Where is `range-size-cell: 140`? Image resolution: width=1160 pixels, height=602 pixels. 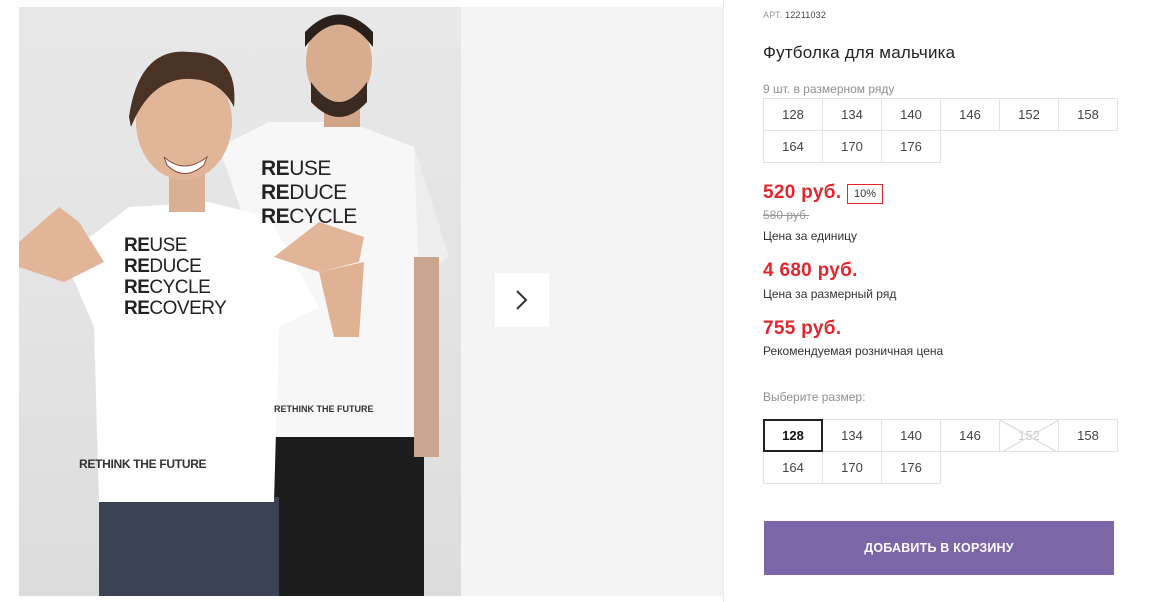 range-size-cell: 140 is located at coordinates (911, 114).